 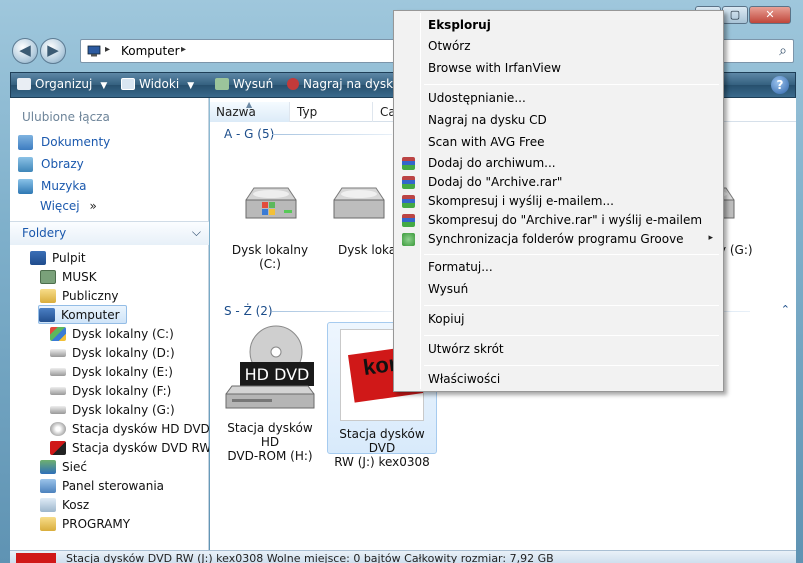 I want to click on chevron-down-icon: ⌵, so click(x=196, y=232).